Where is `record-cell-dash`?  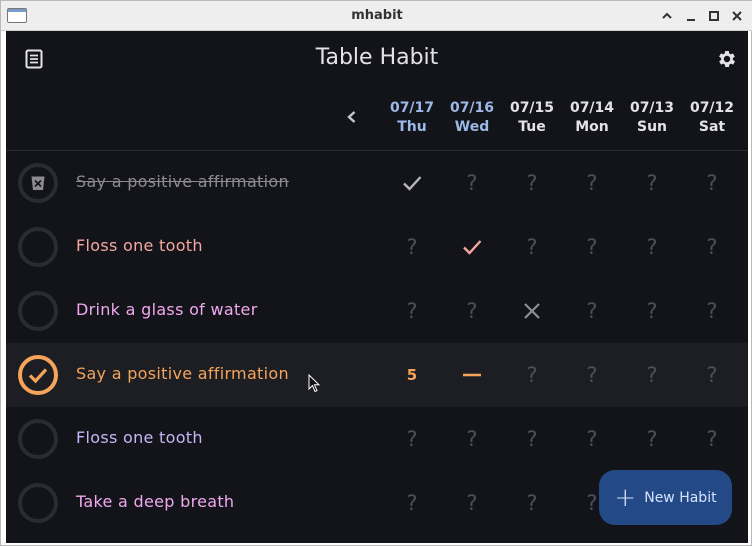
record-cell-dash is located at coordinates (472, 375).